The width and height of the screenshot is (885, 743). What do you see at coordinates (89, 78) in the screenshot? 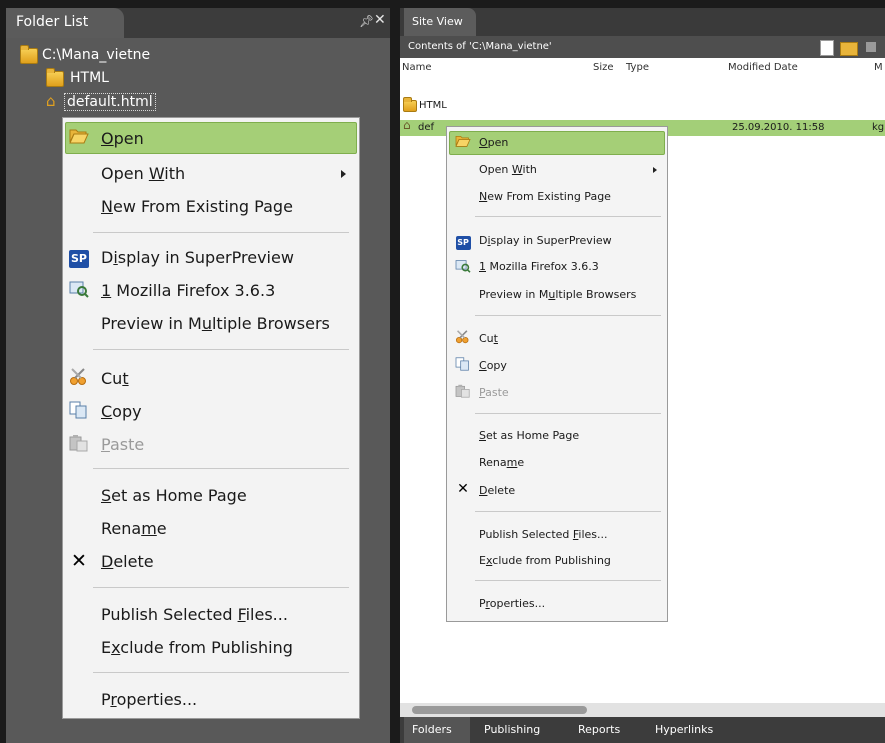
I see `tree-item-html-label: HTML` at bounding box center [89, 78].